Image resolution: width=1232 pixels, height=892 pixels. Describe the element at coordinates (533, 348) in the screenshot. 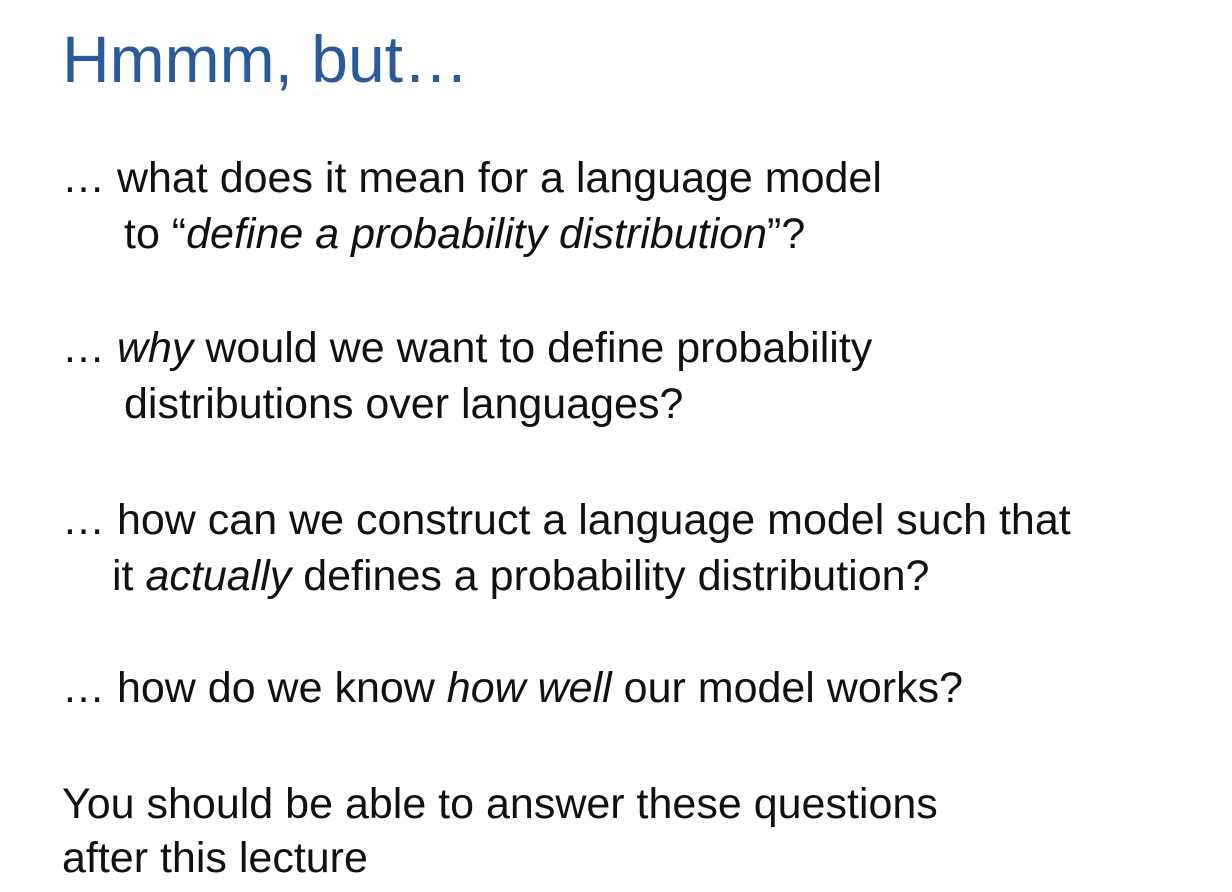

I see `text-segment: would we want to define probability` at that location.